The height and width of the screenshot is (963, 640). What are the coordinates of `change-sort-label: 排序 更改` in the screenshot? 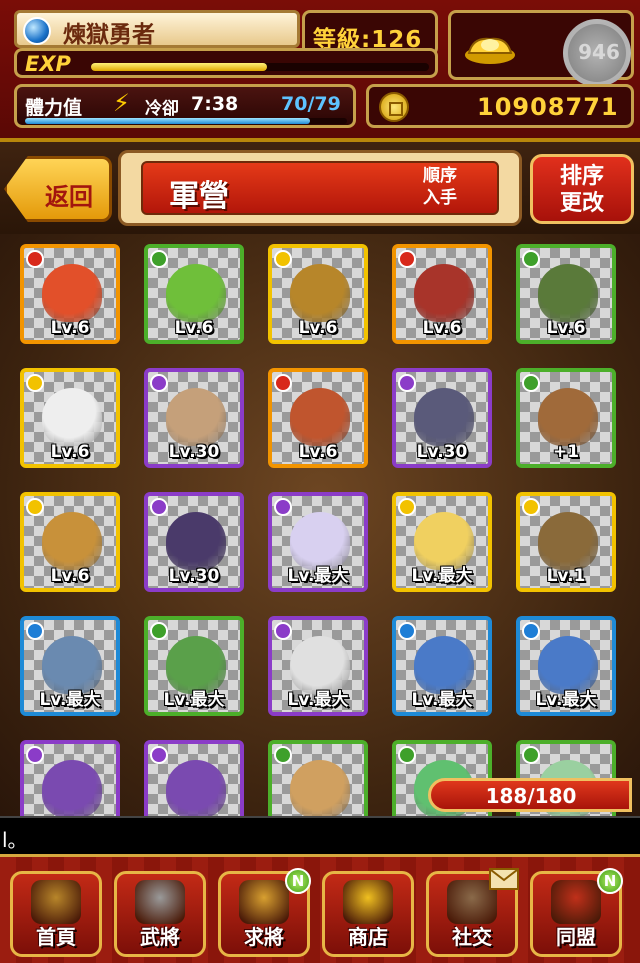 It's located at (582, 190).